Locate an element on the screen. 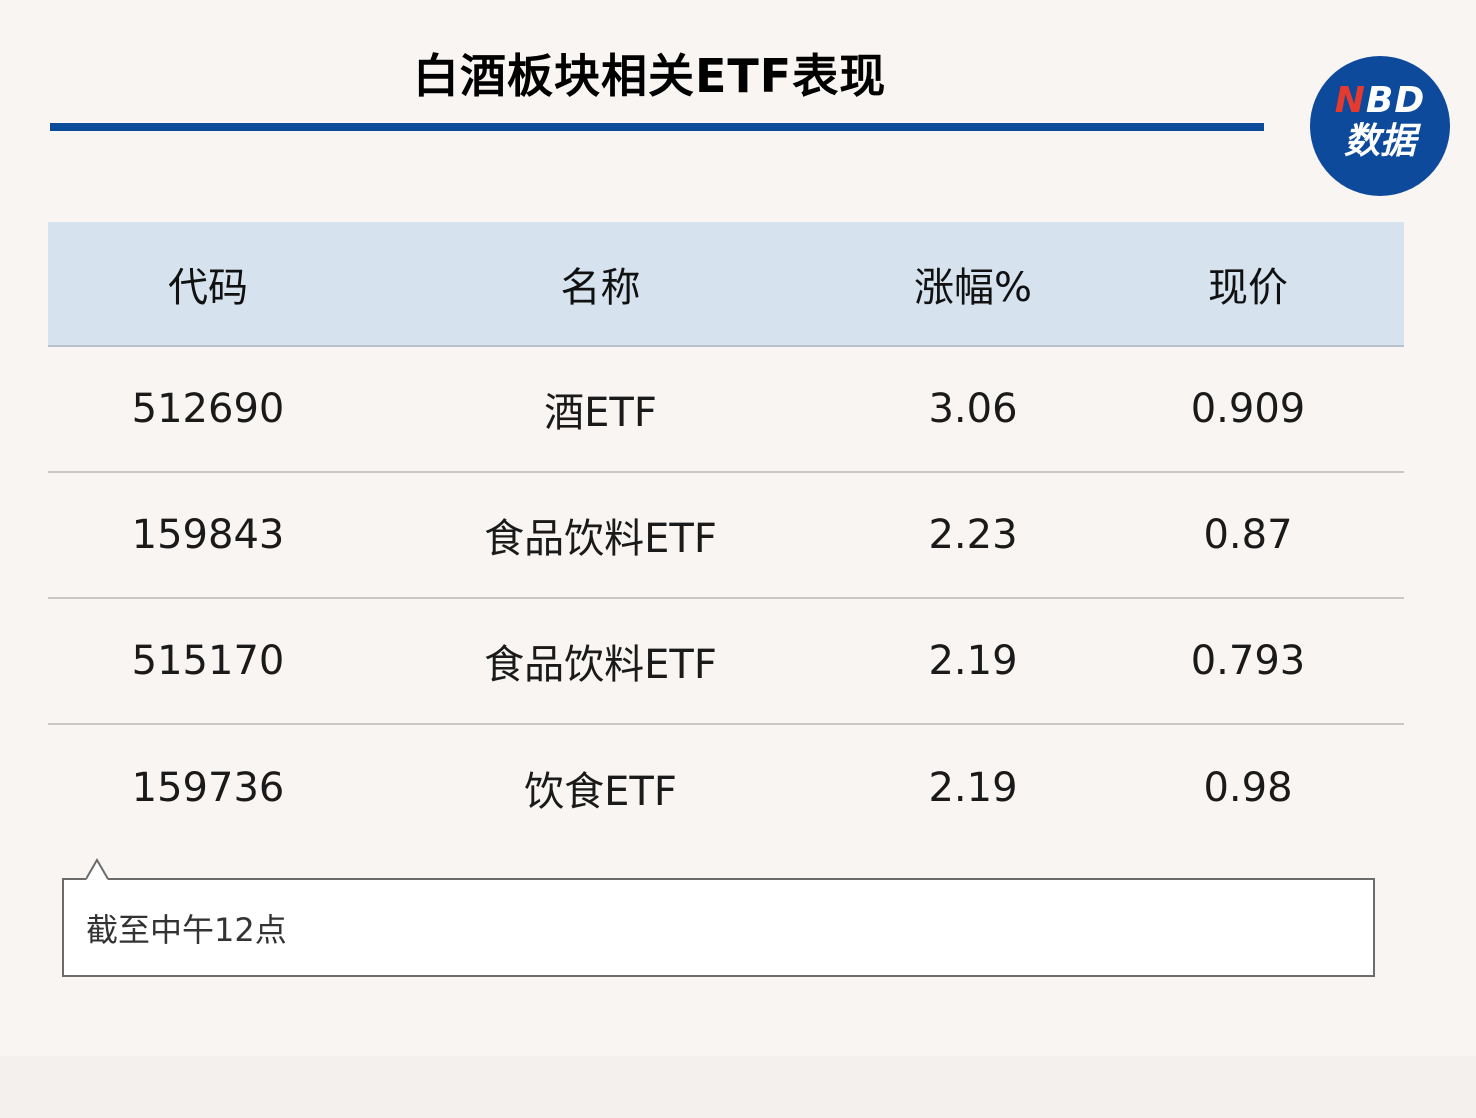  table-row: 159843 食品饮料ETF 2.23 0.87 is located at coordinates (726, 536).